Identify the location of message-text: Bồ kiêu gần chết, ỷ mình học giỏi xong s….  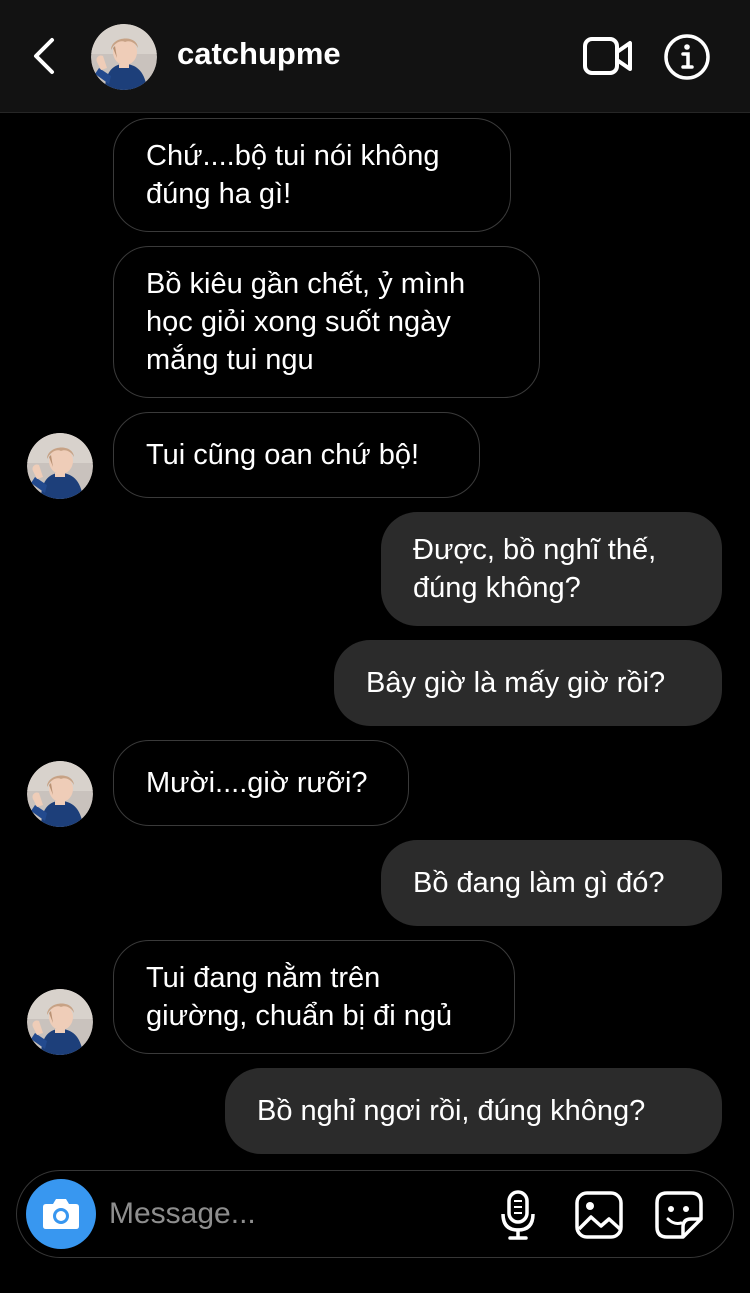
(306, 322).